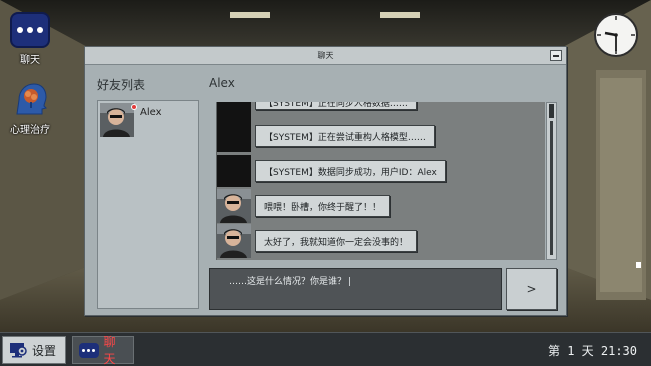 This screenshot has width=651, height=366. What do you see at coordinates (350, 171) in the screenshot?
I see `message-bubble: 【SYSTEM】数据同步成功，用户ID：Alex` at bounding box center [350, 171].